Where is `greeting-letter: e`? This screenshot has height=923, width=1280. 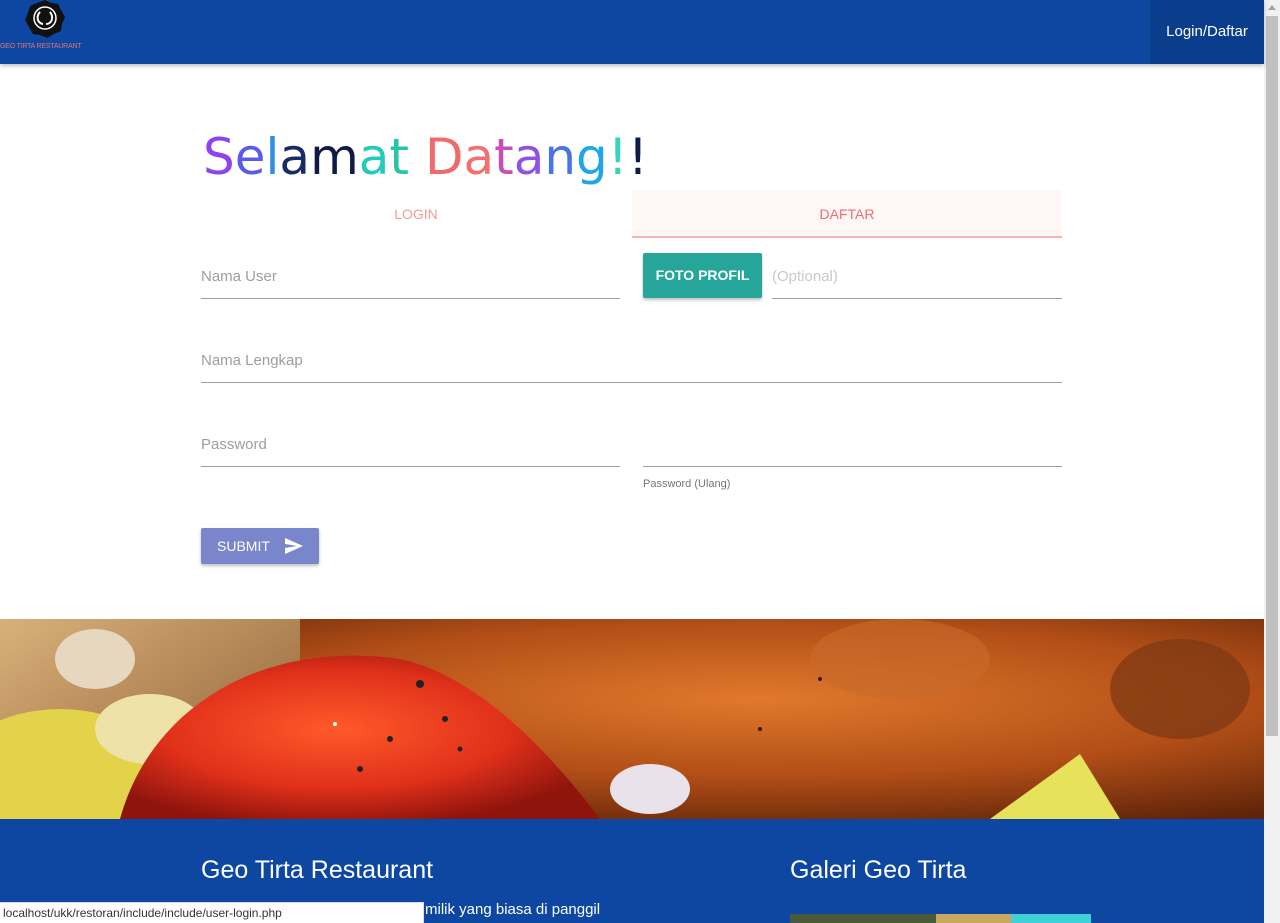 greeting-letter: e is located at coordinates (250, 157).